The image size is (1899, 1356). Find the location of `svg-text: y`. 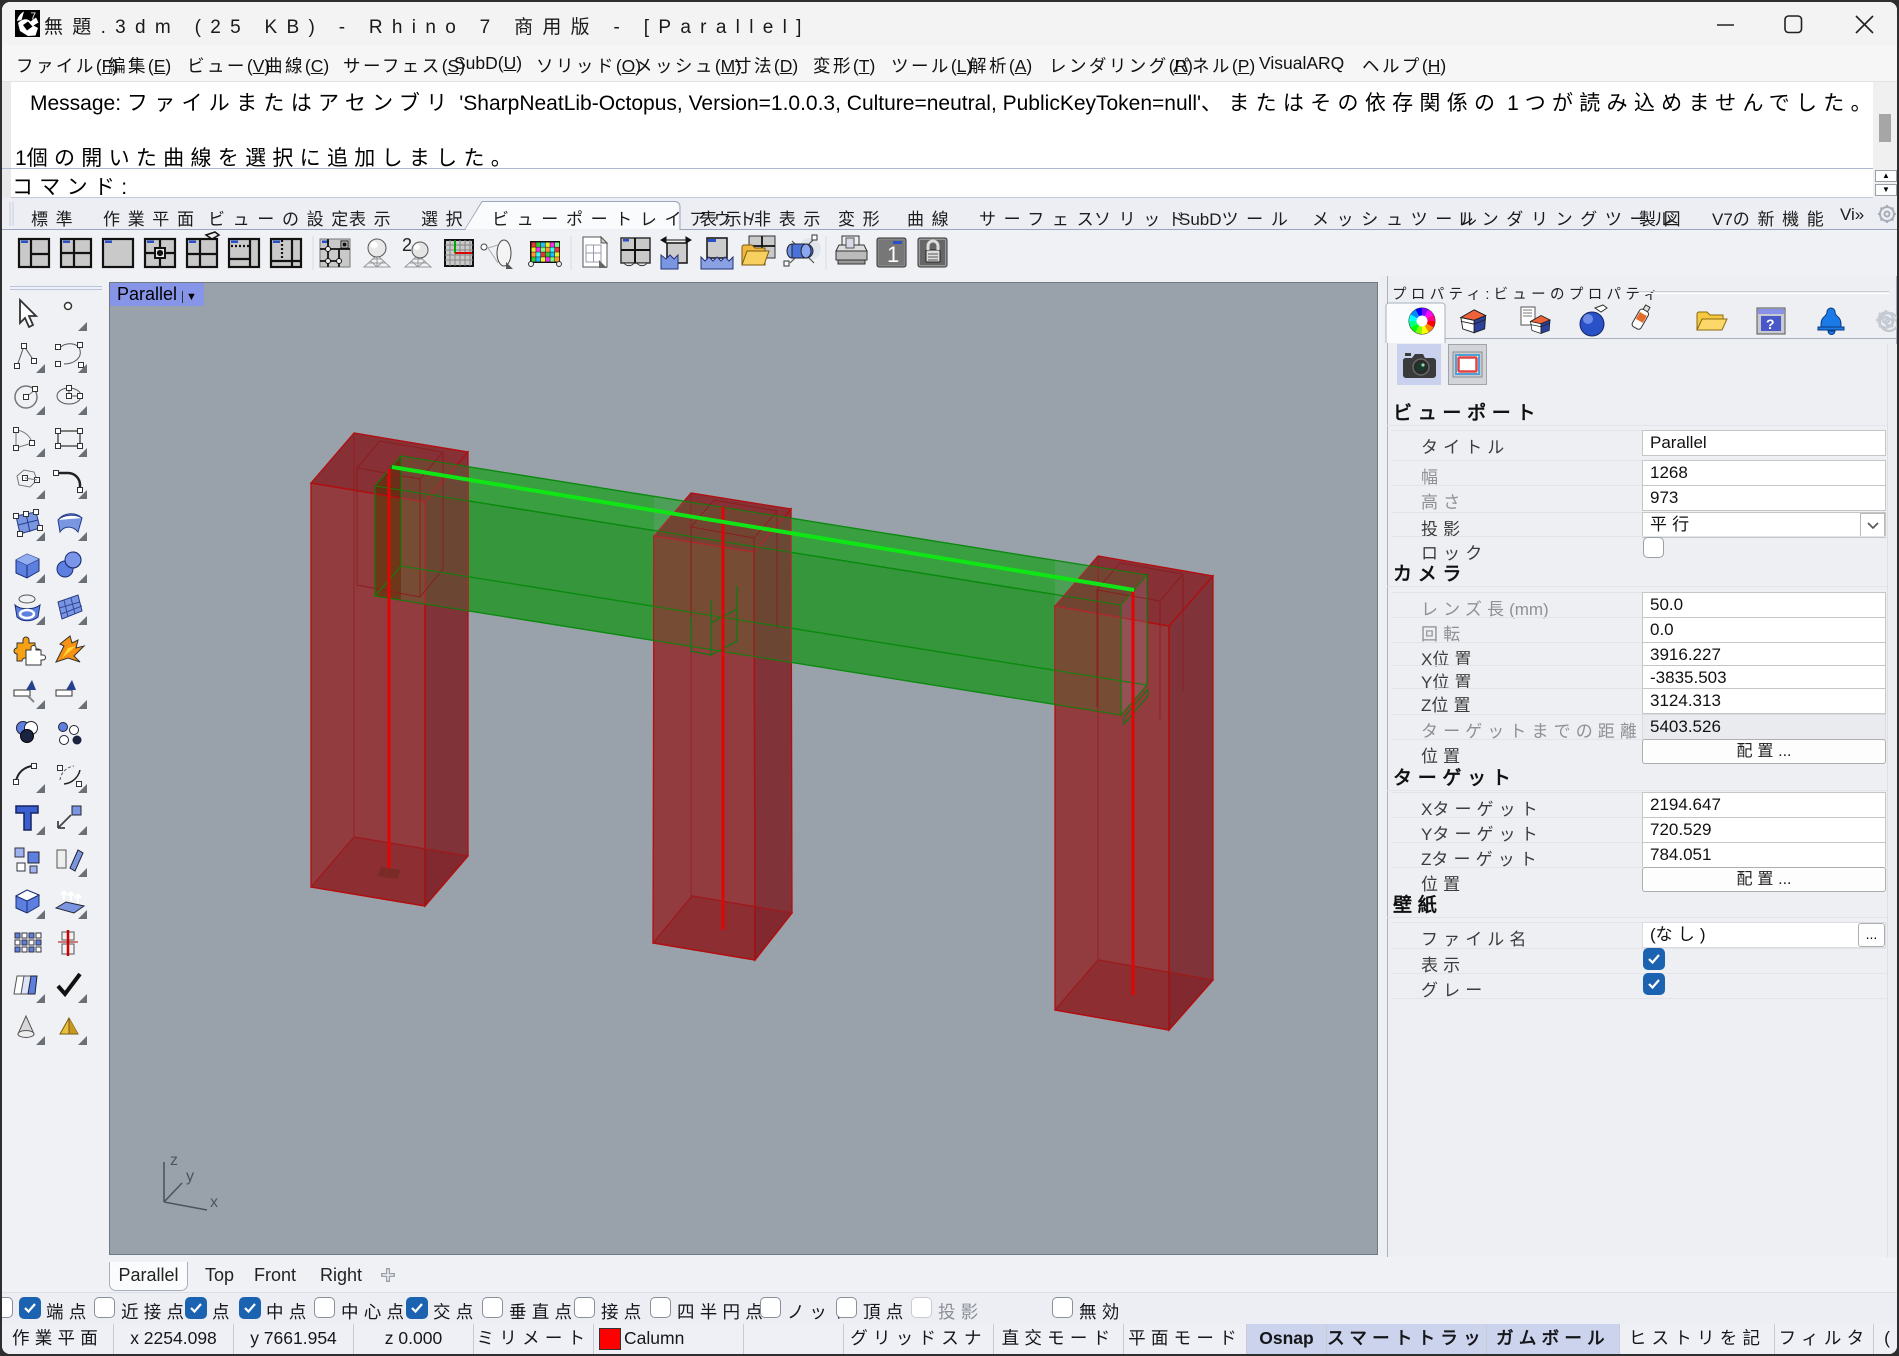

svg-text: y is located at coordinates (190, 1176).